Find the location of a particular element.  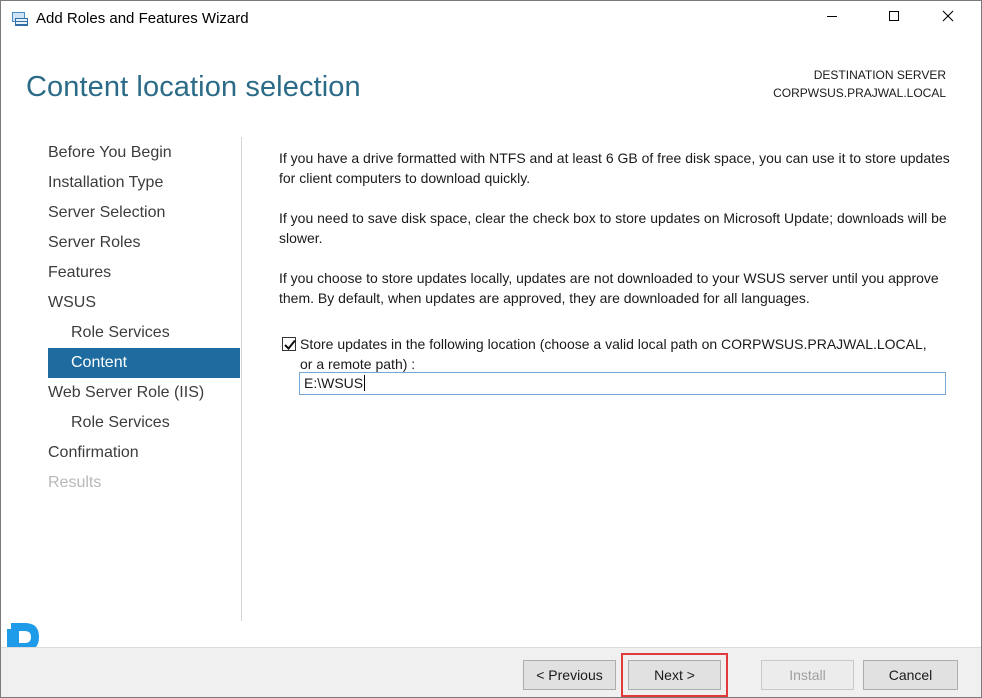

nav-item-wsus-role-services: Role Services is located at coordinates (144, 333).